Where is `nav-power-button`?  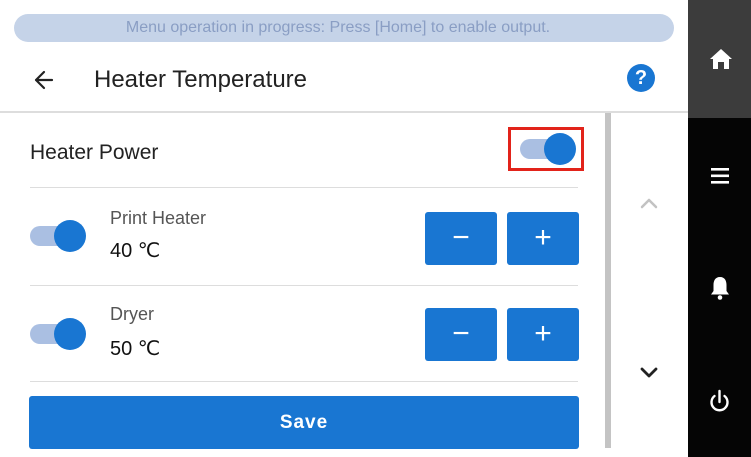
nav-power-button is located at coordinates (719, 402).